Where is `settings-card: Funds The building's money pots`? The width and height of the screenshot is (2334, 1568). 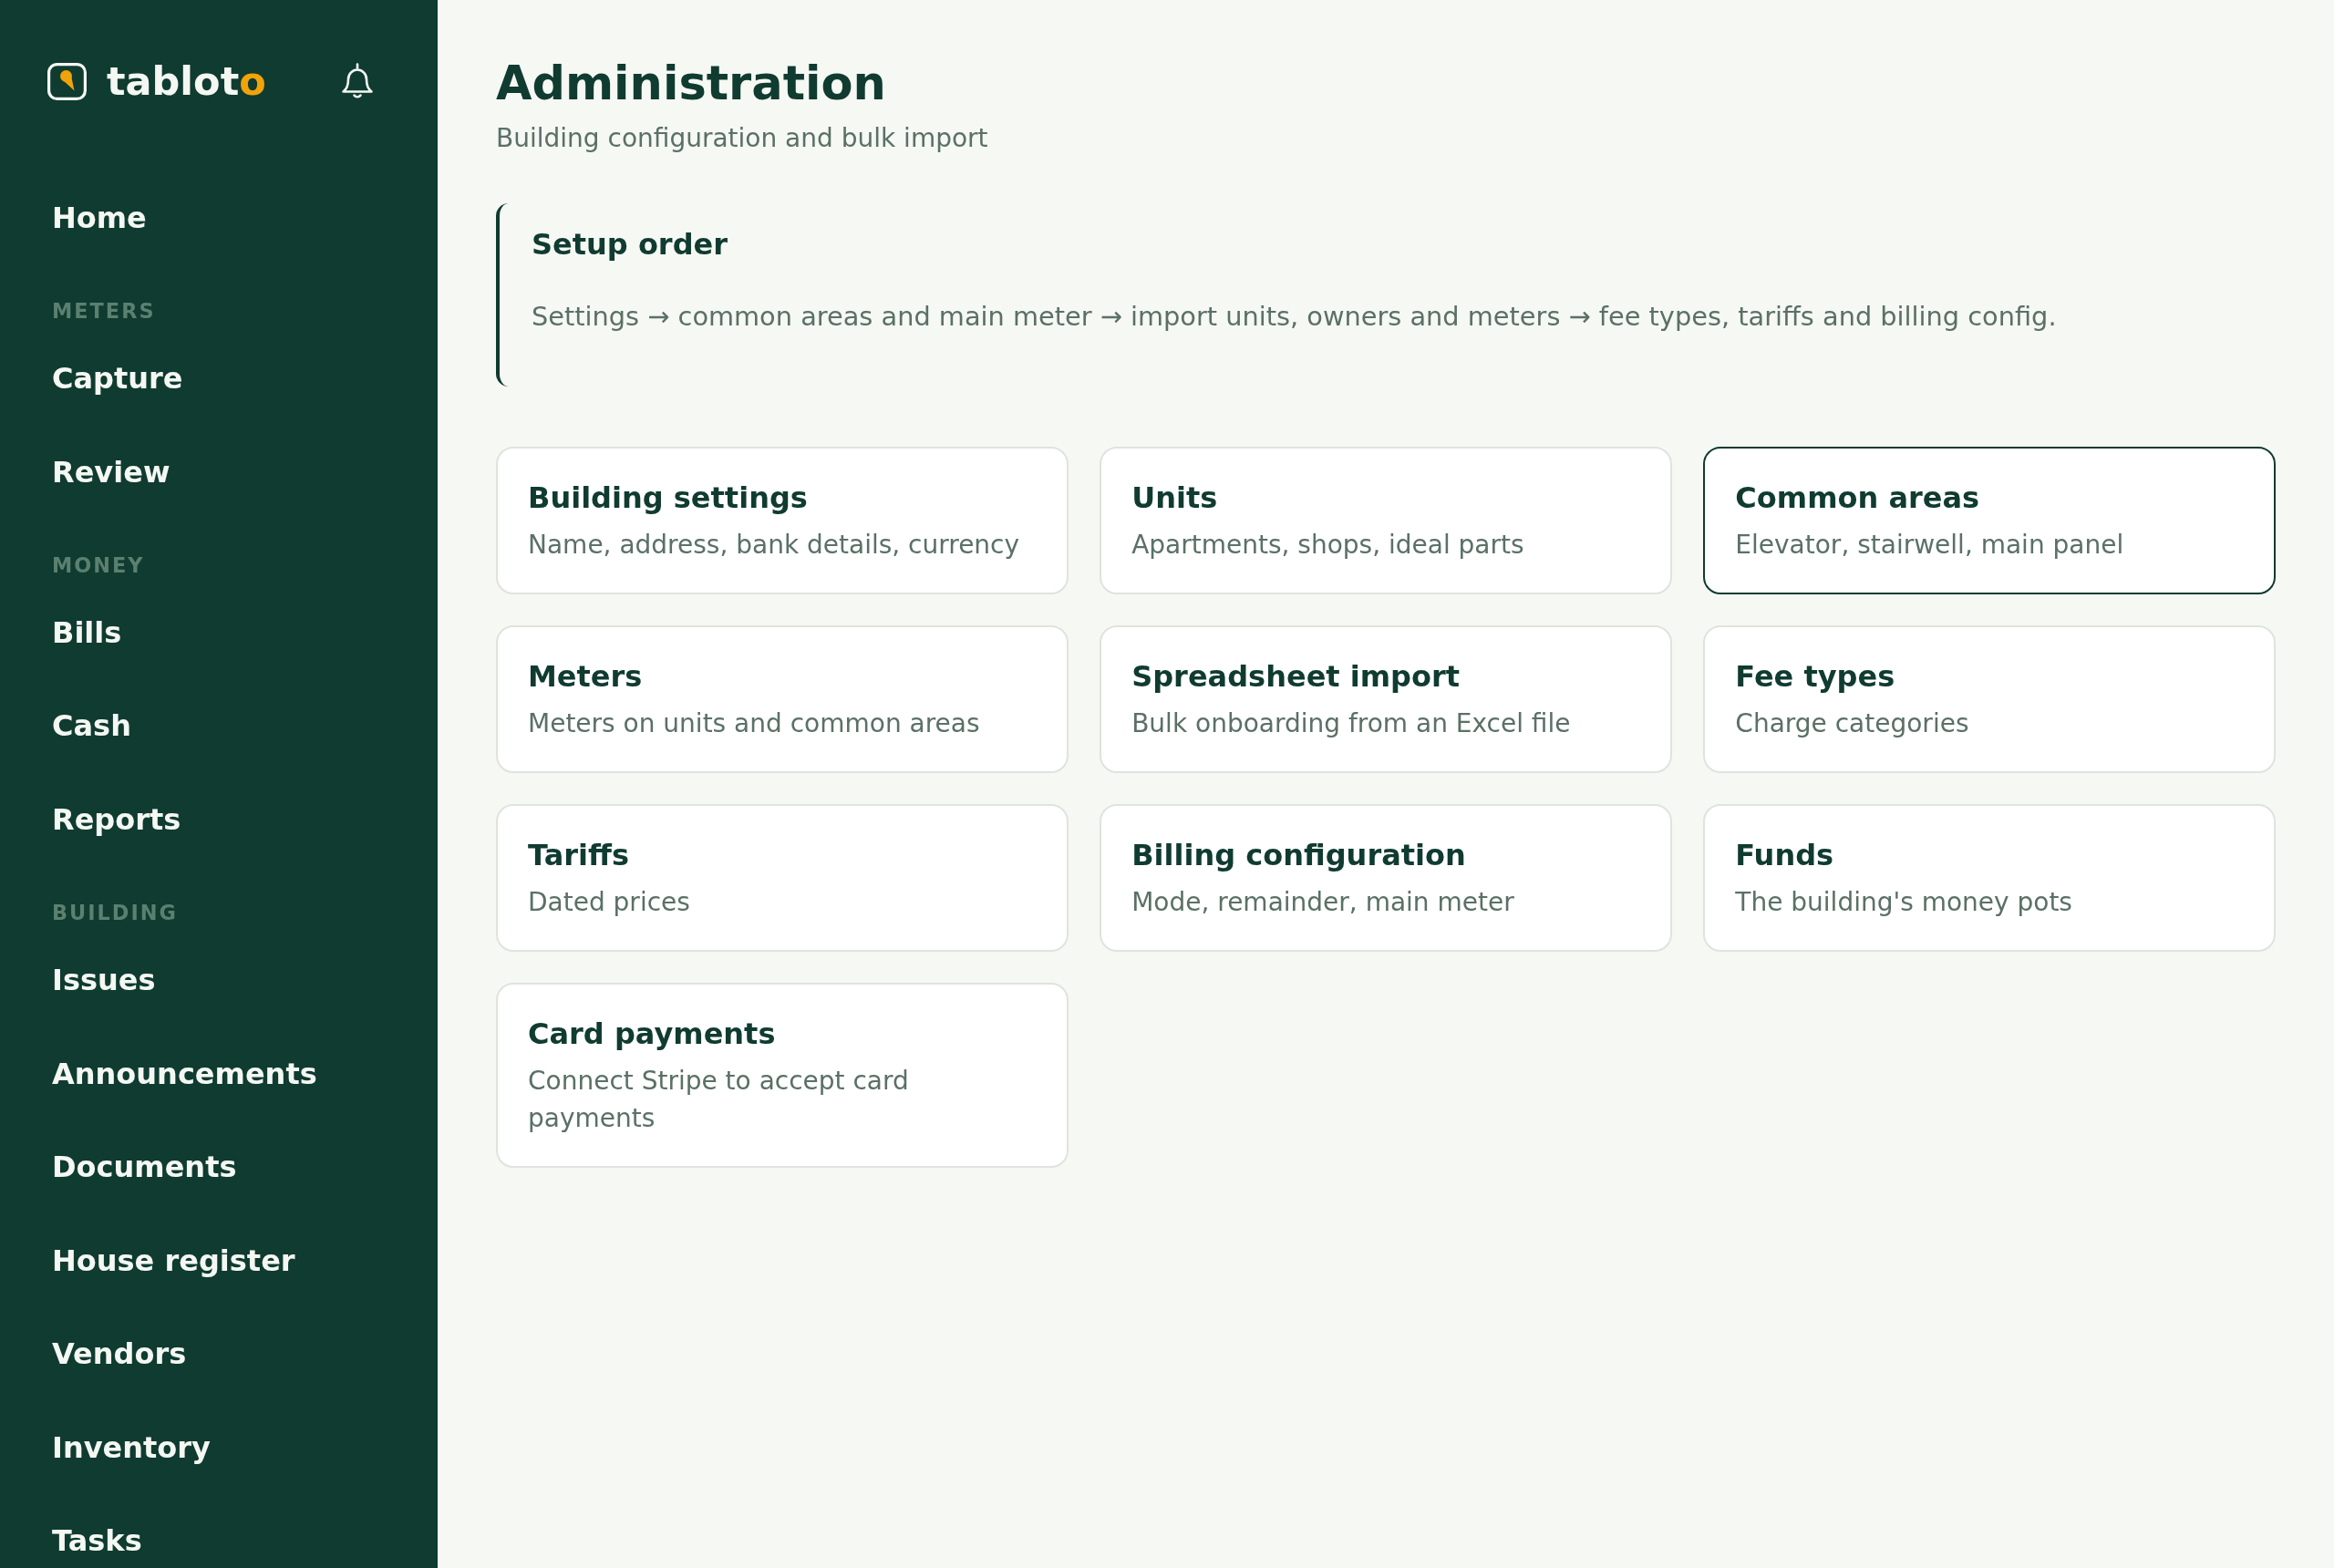 settings-card: Funds The building's money pots is located at coordinates (1990, 878).